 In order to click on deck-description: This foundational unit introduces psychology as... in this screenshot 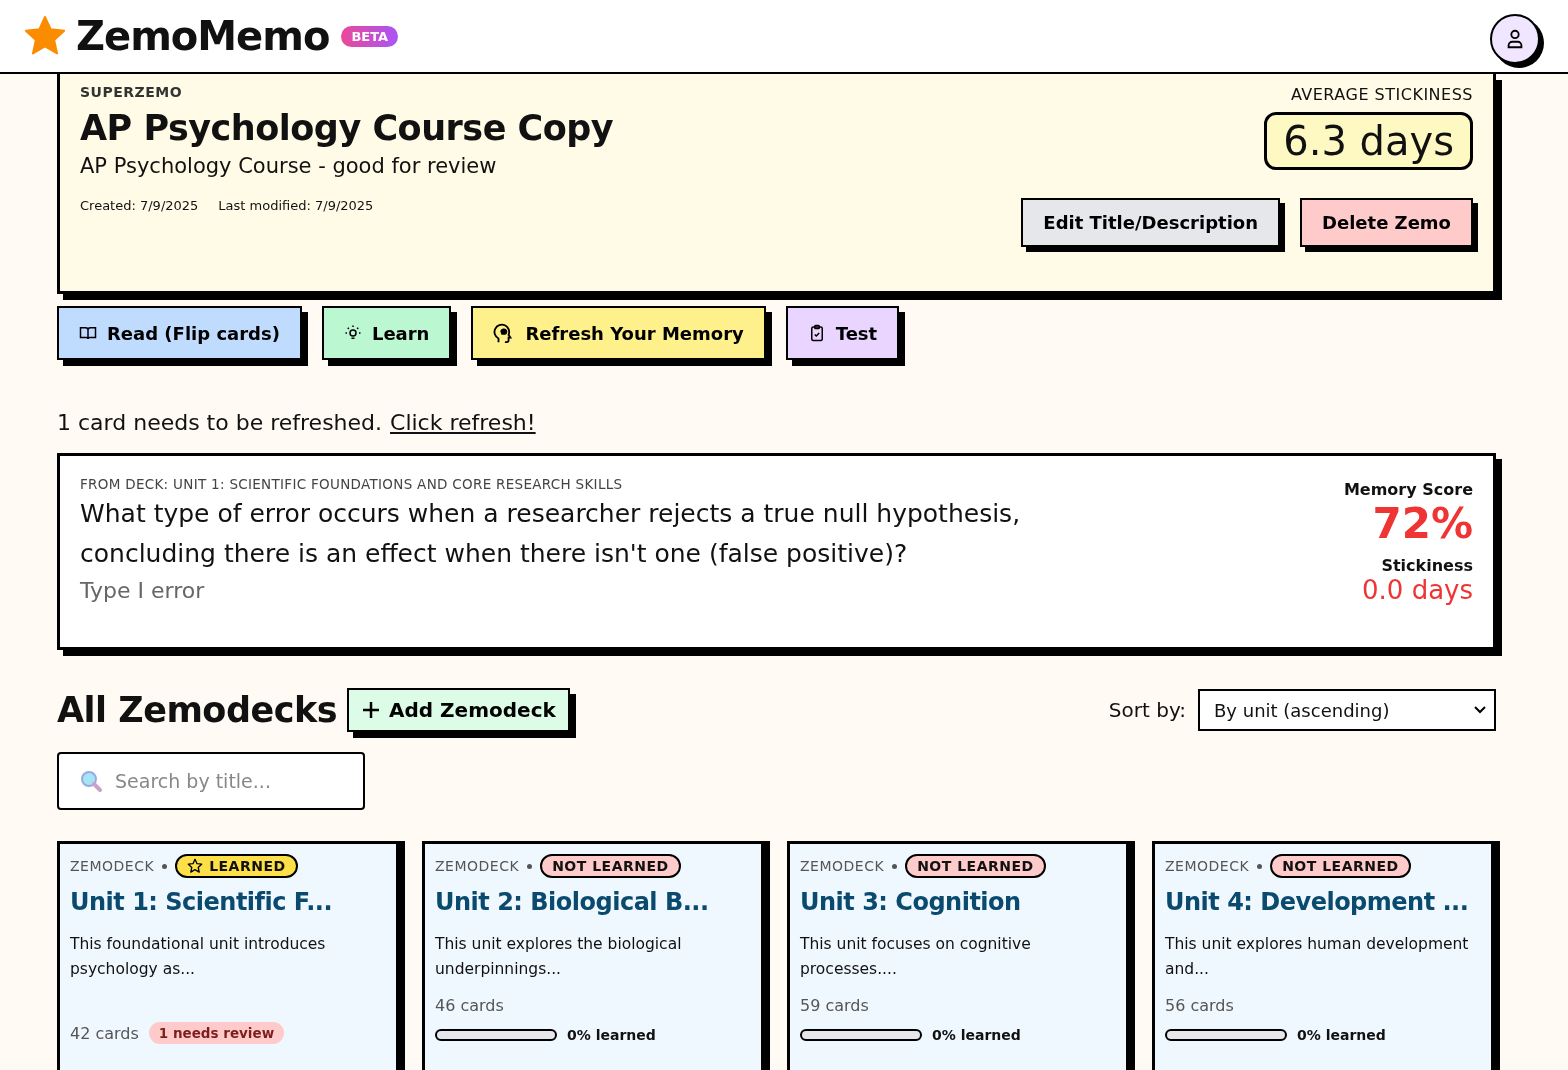, I will do `click(198, 957)`.